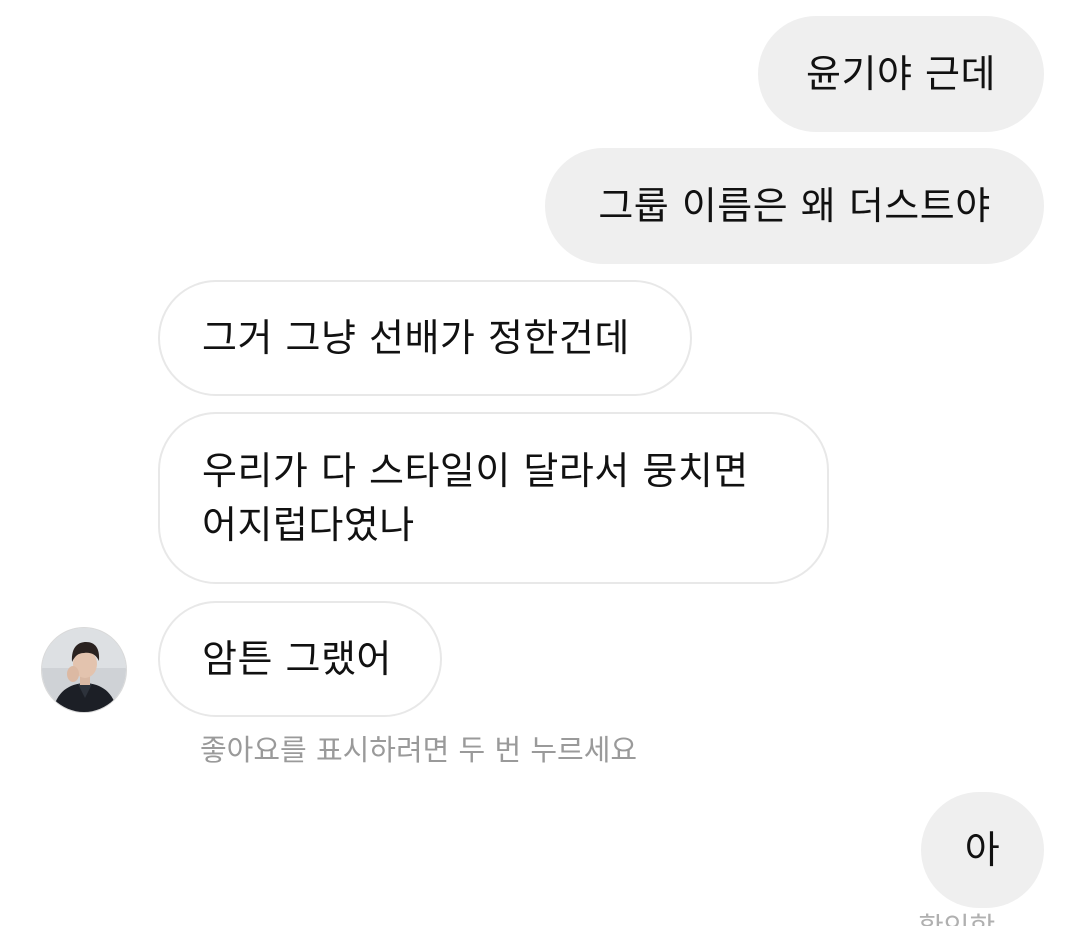  I want to click on sent-message-bubble: 그룹 이름은 왜 더스트야, so click(794, 206).